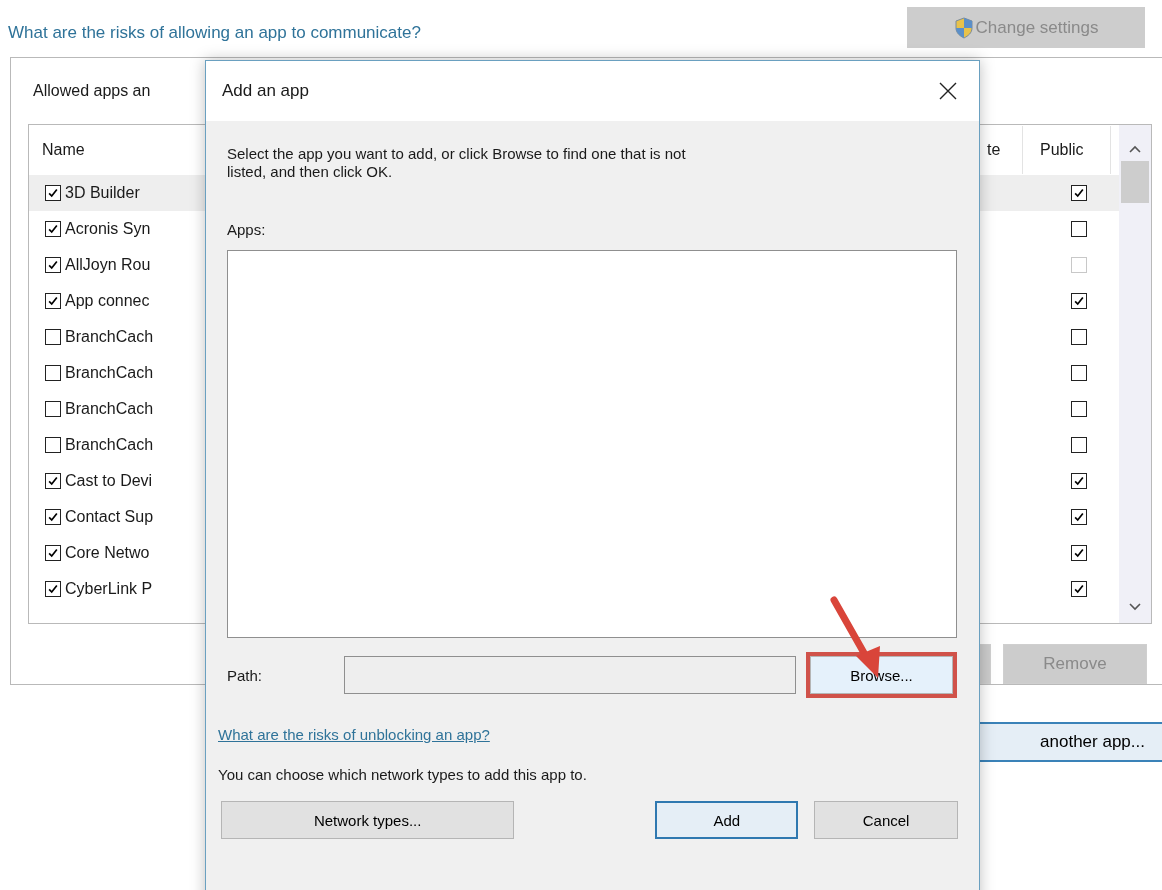 Image resolution: width=1162 pixels, height=890 pixels. What do you see at coordinates (107, 553) in the screenshot?
I see `app-name: Core Netwo` at bounding box center [107, 553].